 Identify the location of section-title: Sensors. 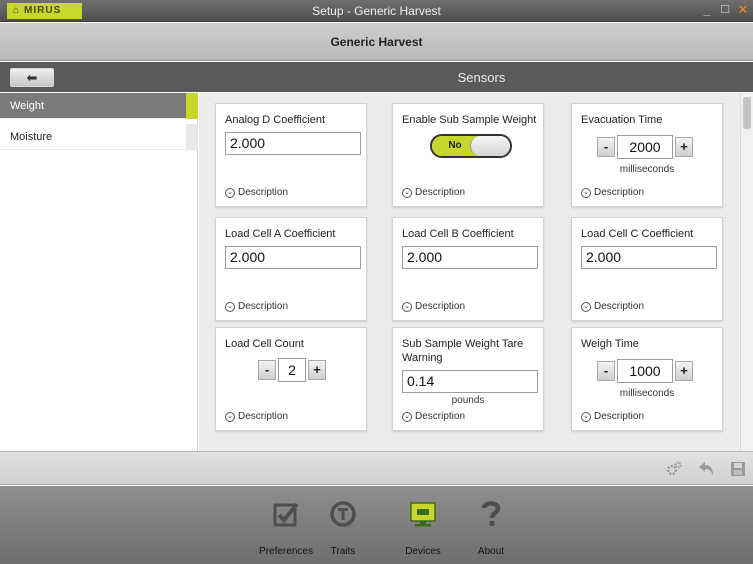
(481, 77).